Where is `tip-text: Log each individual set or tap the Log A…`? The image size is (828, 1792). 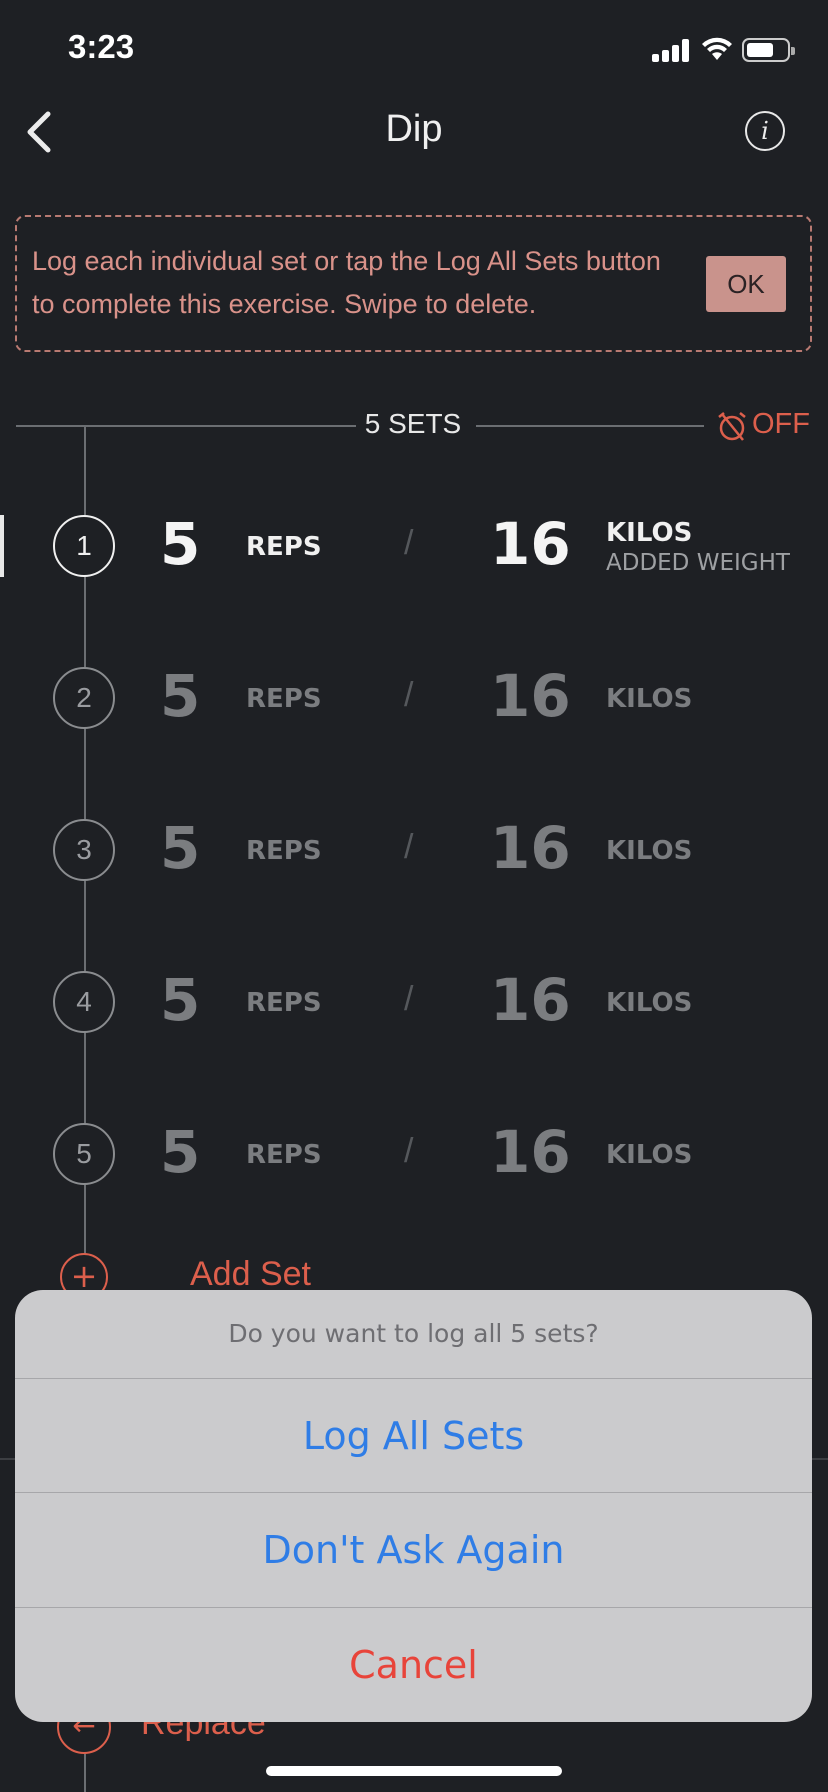 tip-text: Log each individual set or tap the Log A… is located at coordinates (346, 282).